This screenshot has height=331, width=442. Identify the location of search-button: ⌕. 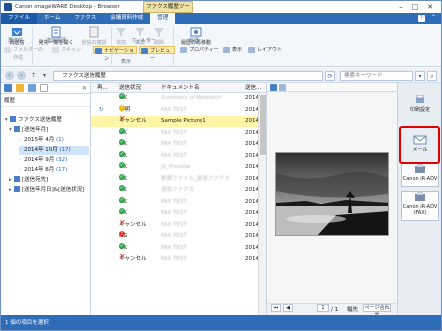
(432, 76).